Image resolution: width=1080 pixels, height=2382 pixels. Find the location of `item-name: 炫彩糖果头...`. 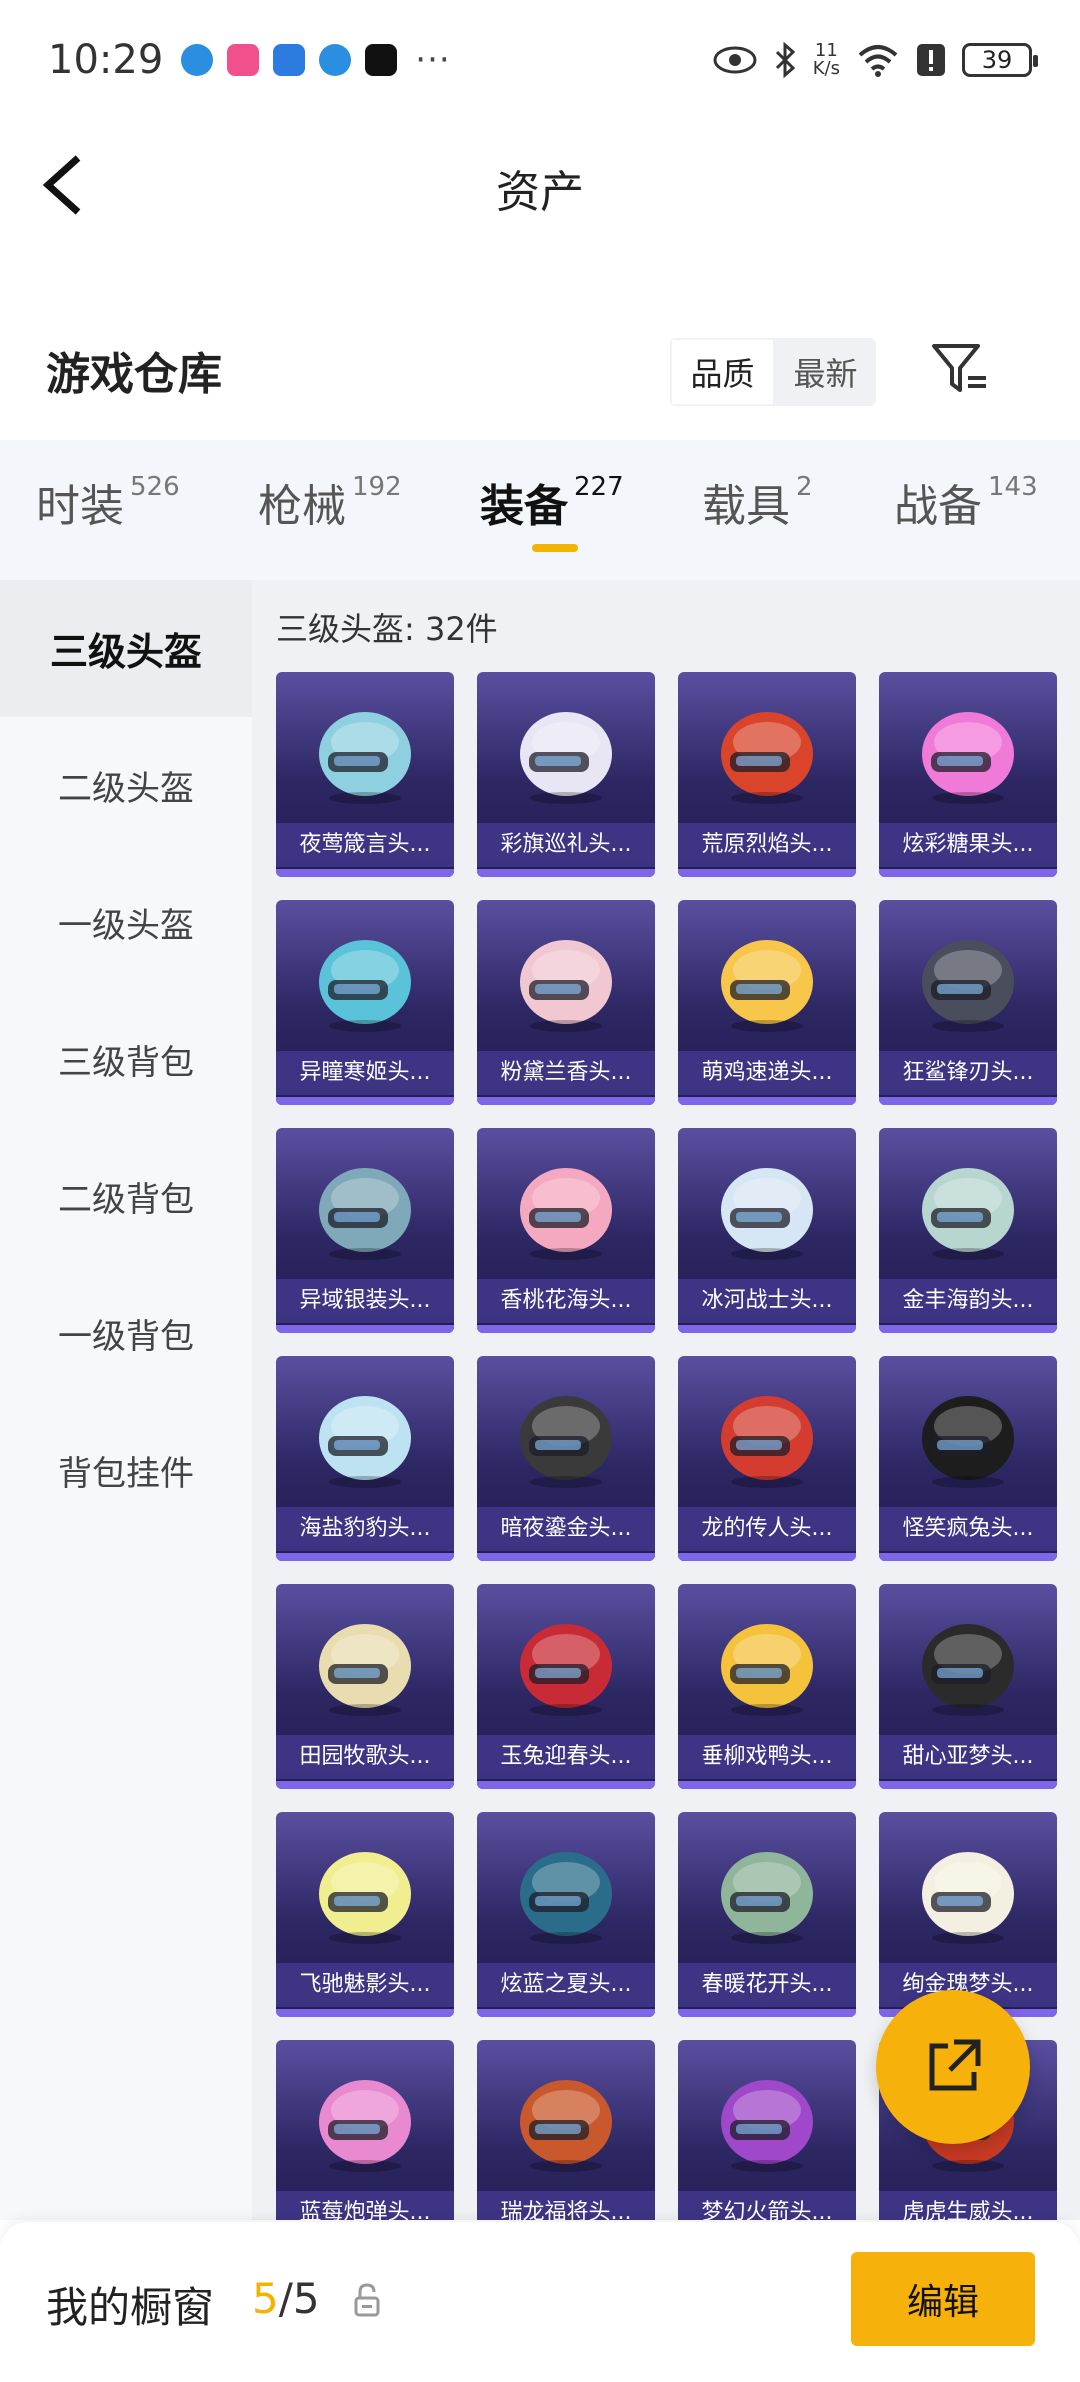

item-name: 炫彩糖果头... is located at coordinates (968, 845).